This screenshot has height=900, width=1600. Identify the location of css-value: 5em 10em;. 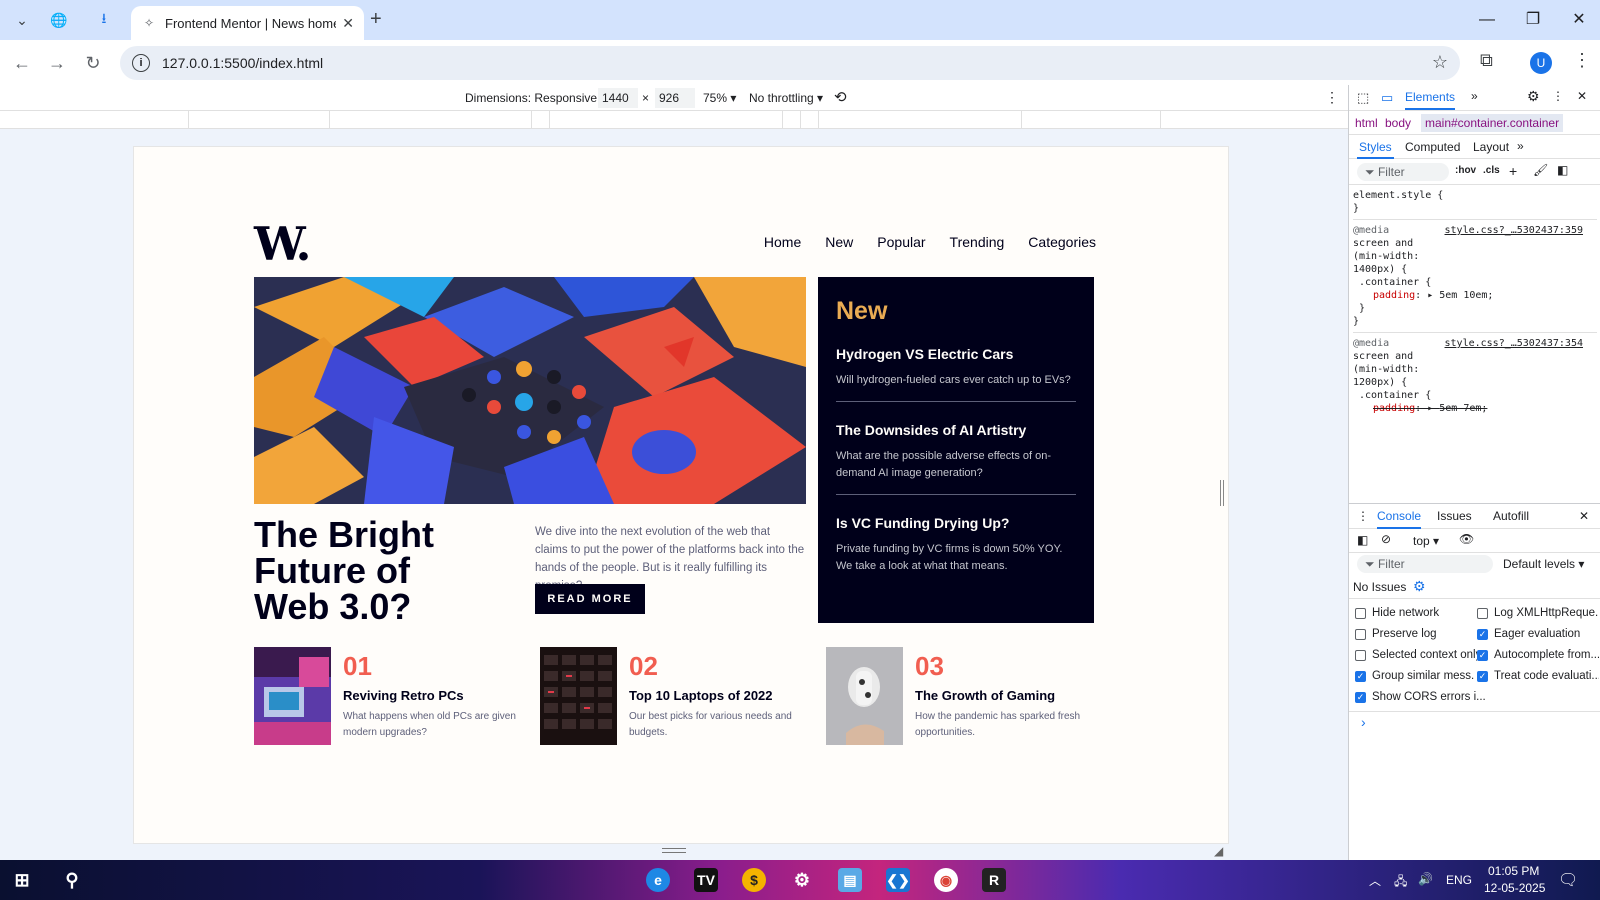
(1466, 295).